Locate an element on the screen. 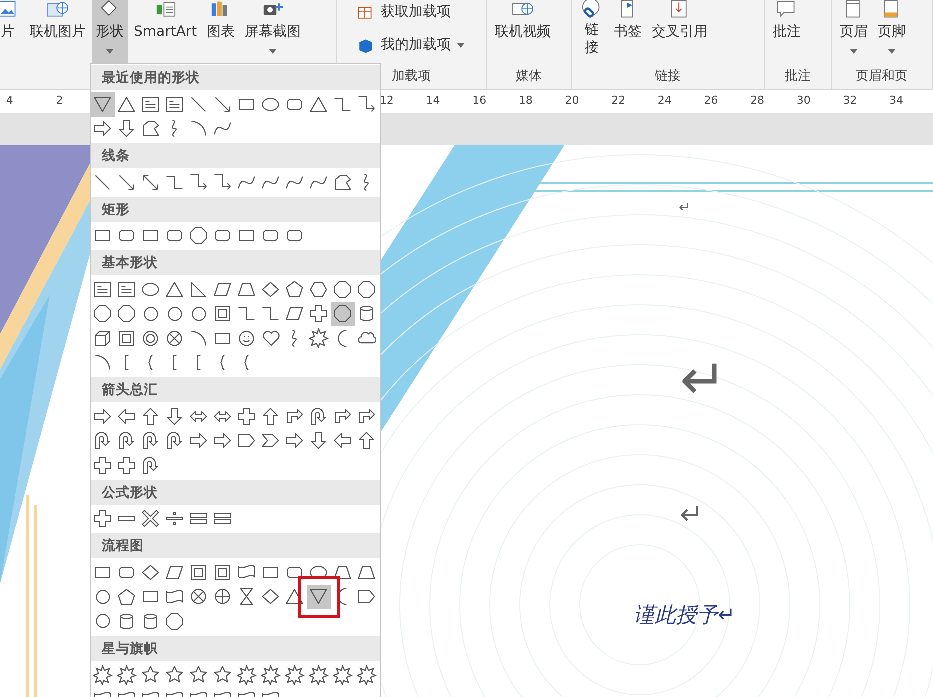 The width and height of the screenshot is (933, 697). ruler-number: 14 is located at coordinates (433, 101).